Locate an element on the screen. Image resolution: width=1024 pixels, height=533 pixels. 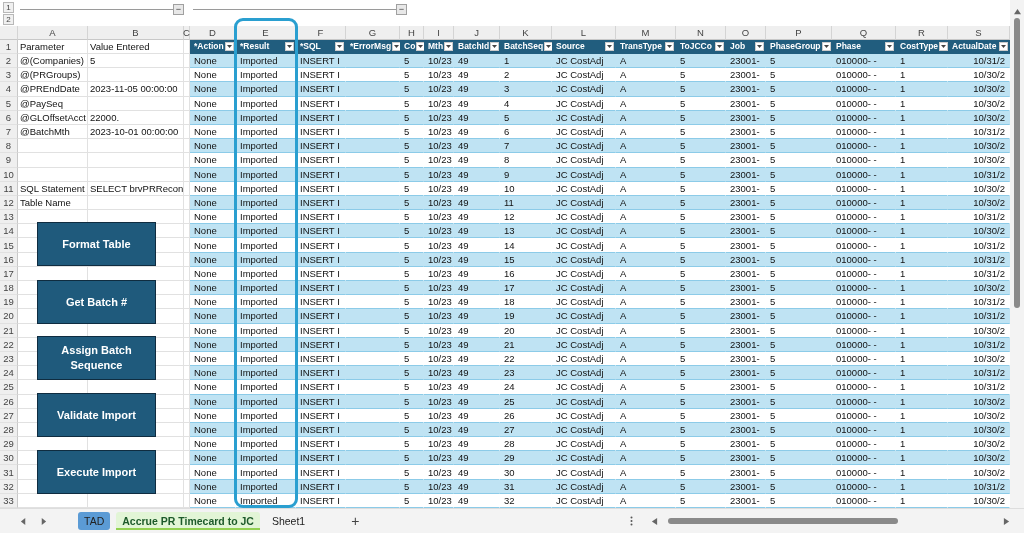
column-header: R is located at coordinates (922, 32).